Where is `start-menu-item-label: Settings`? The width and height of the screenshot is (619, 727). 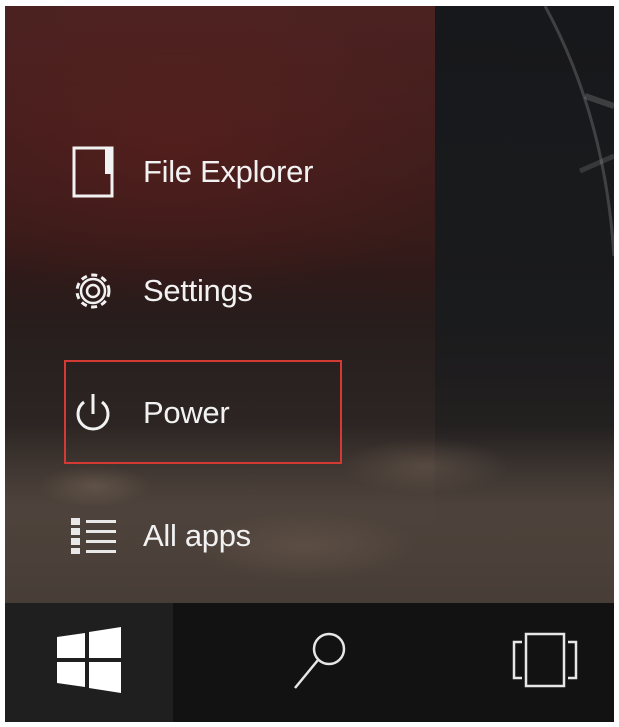 start-menu-item-label: Settings is located at coordinates (198, 290).